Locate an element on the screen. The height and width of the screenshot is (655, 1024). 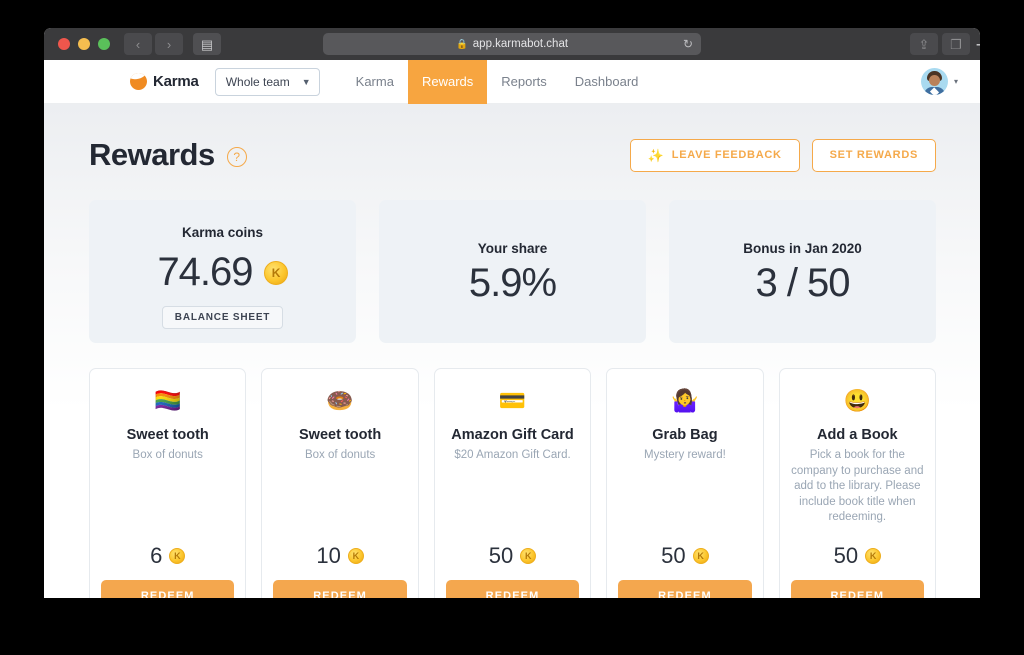
page-title-row: Rewards ? ✨ LEAVE FEEDBACK SET REWARDS is located at coordinates (512, 155).